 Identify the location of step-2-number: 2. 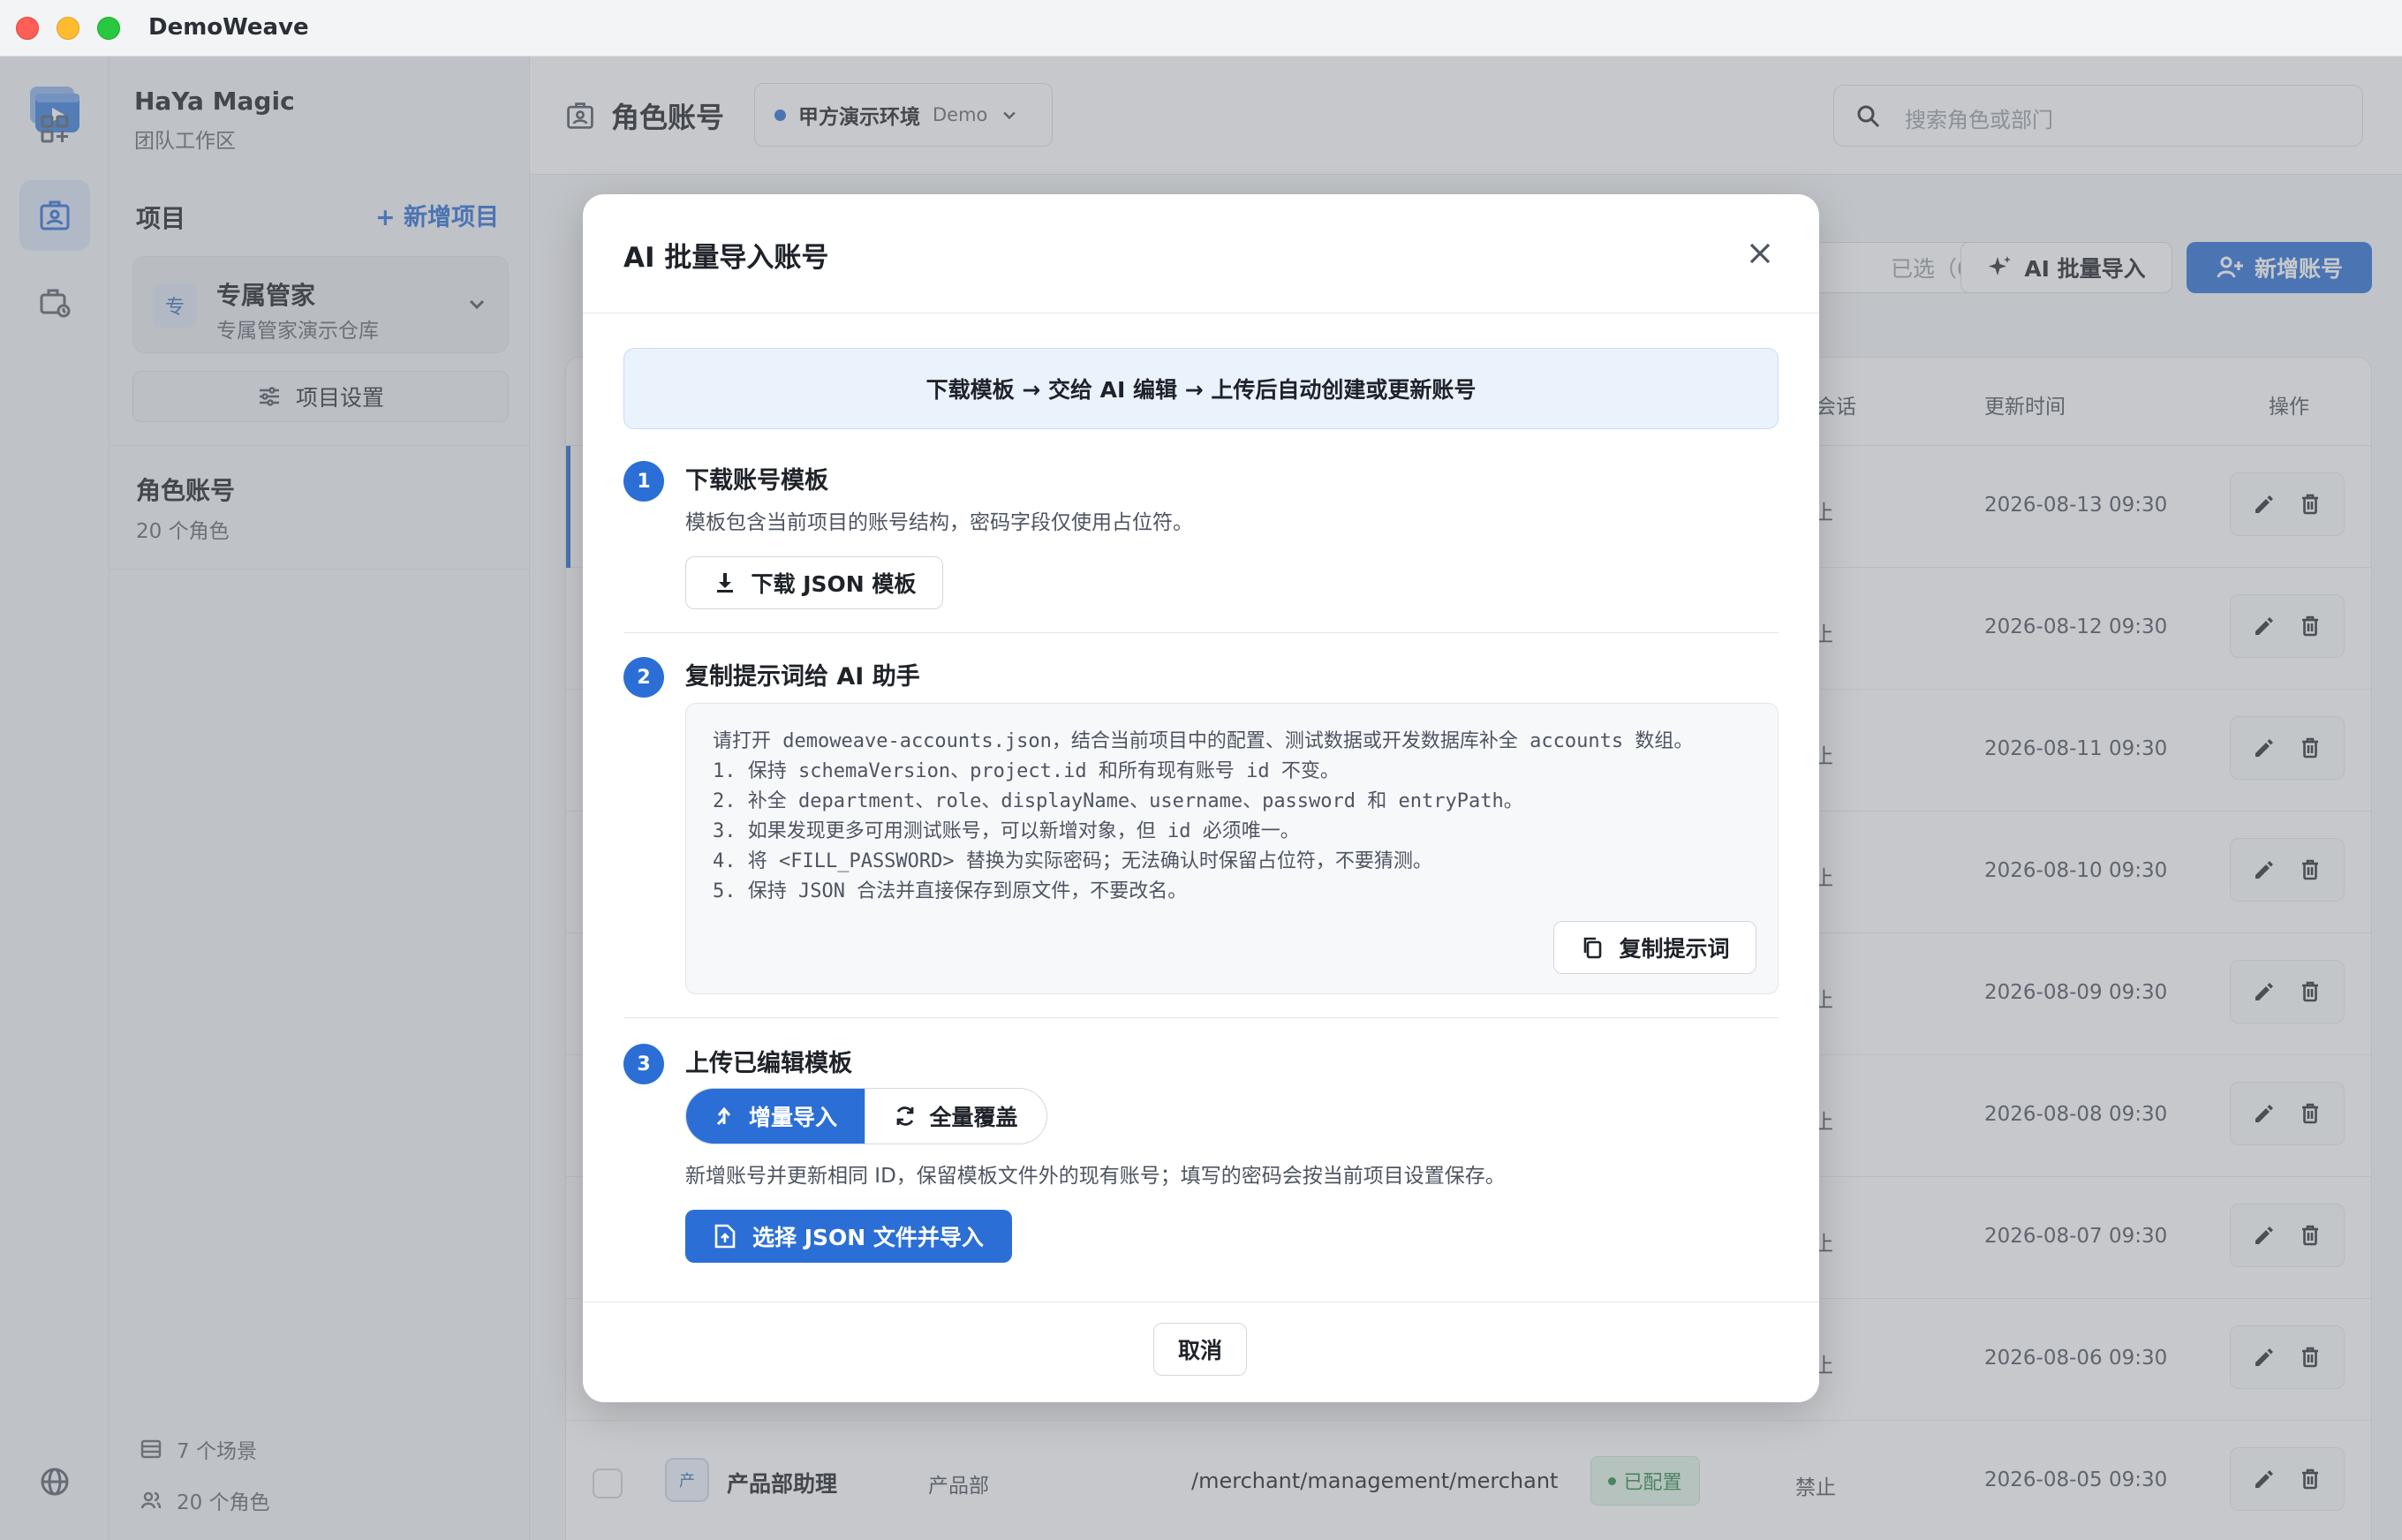
(643, 677).